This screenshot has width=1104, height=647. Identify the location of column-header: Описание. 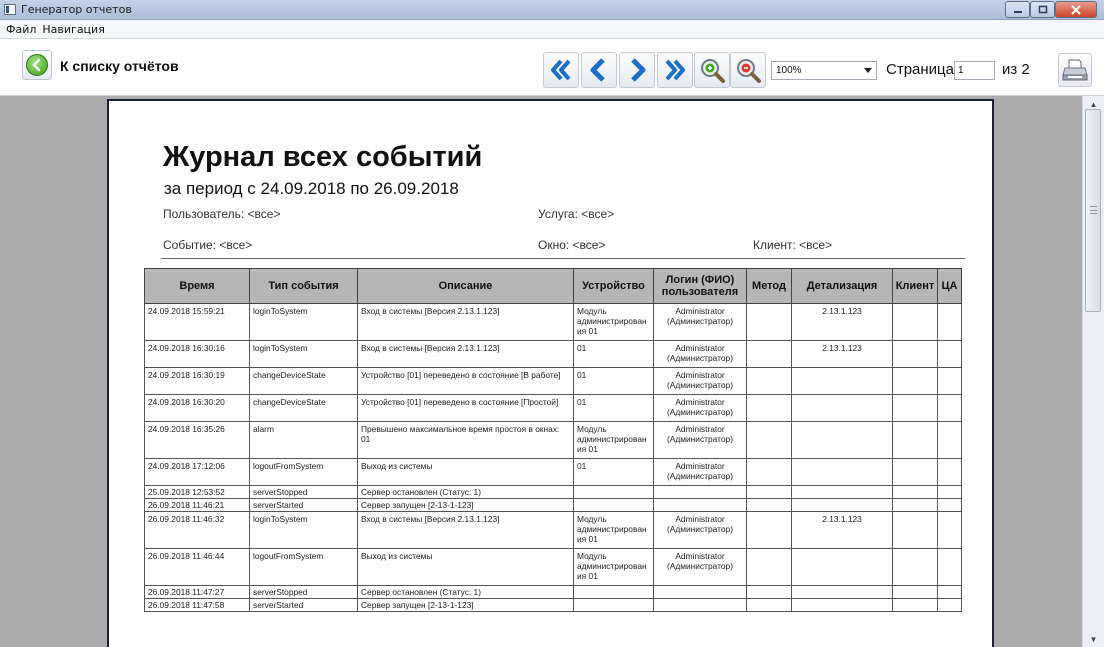
(465, 286).